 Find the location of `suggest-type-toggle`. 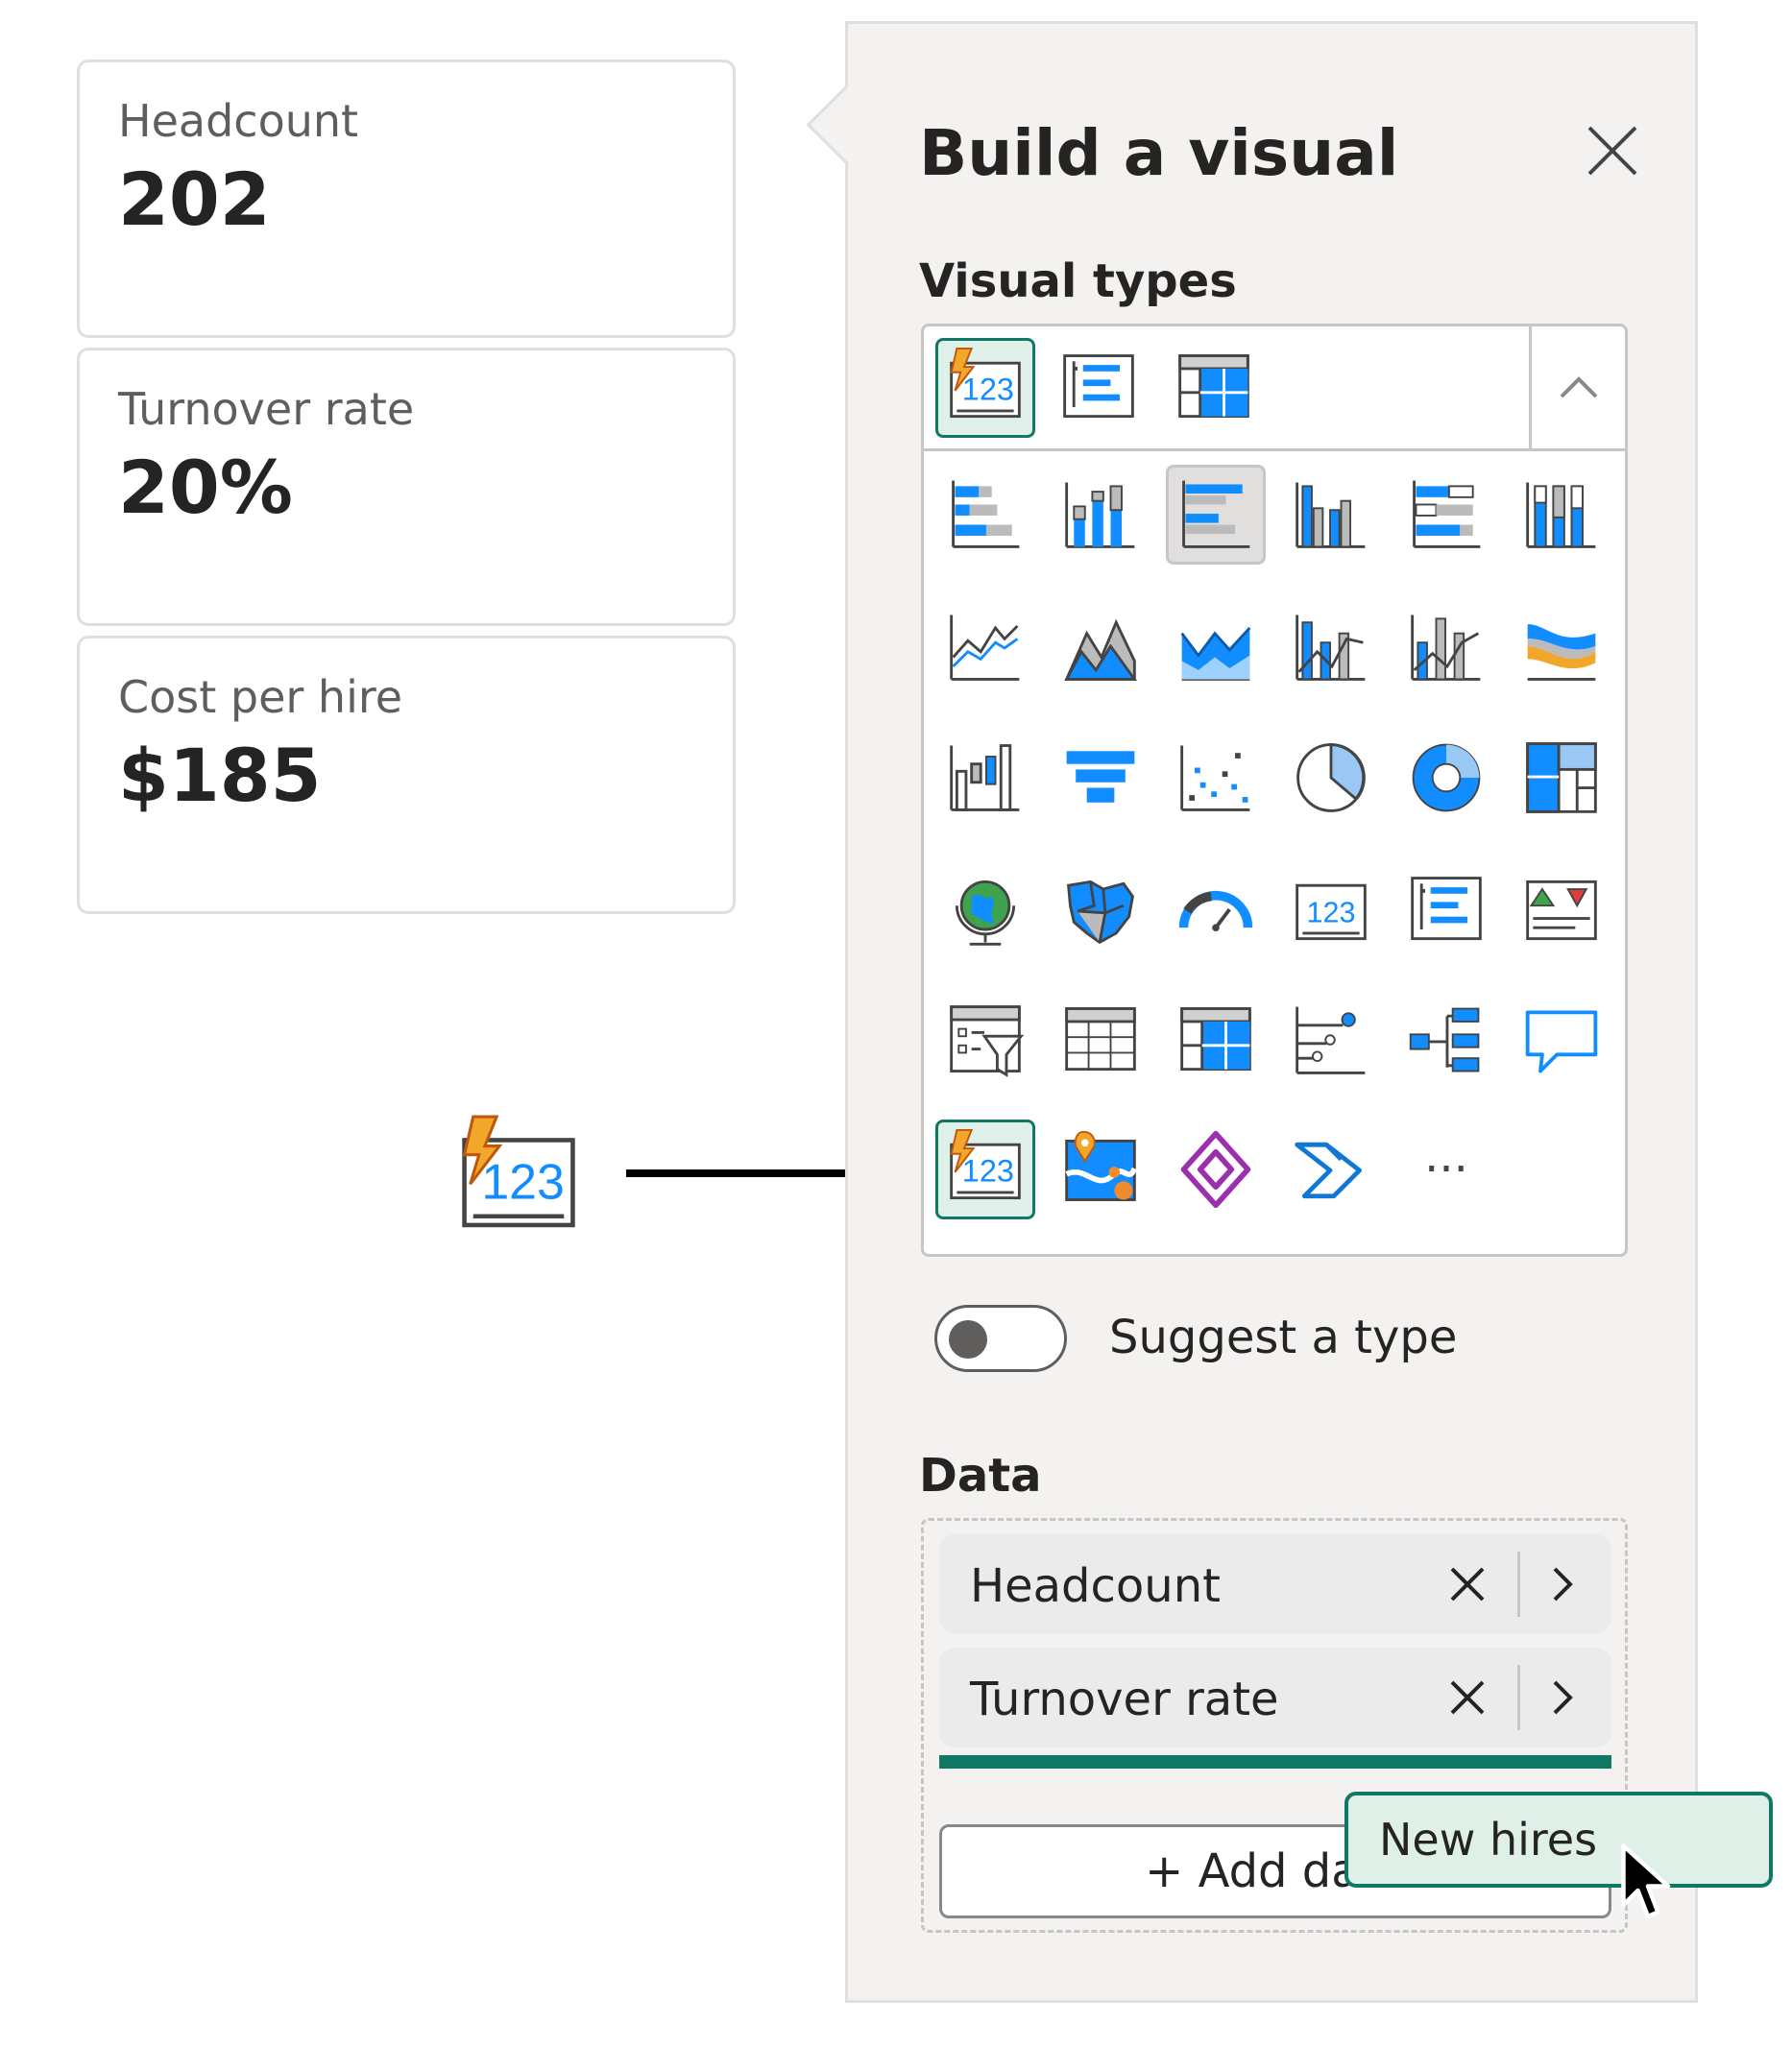

suggest-type-toggle is located at coordinates (1000, 1338).